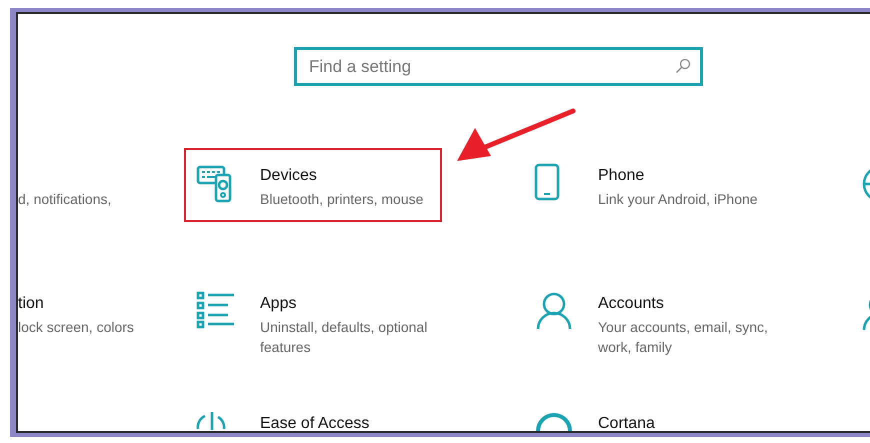  What do you see at coordinates (622, 176) in the screenshot?
I see `tile-title: Phone` at bounding box center [622, 176].